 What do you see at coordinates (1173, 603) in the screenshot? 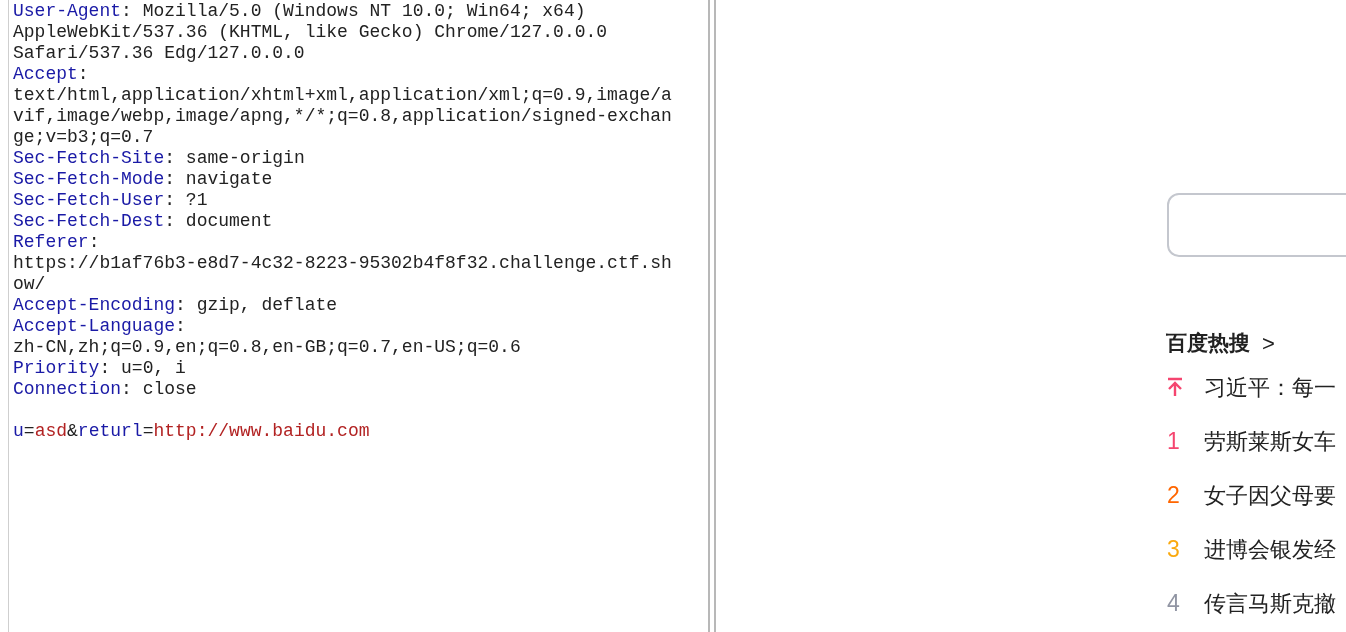
I see `rank-number: 4` at bounding box center [1173, 603].